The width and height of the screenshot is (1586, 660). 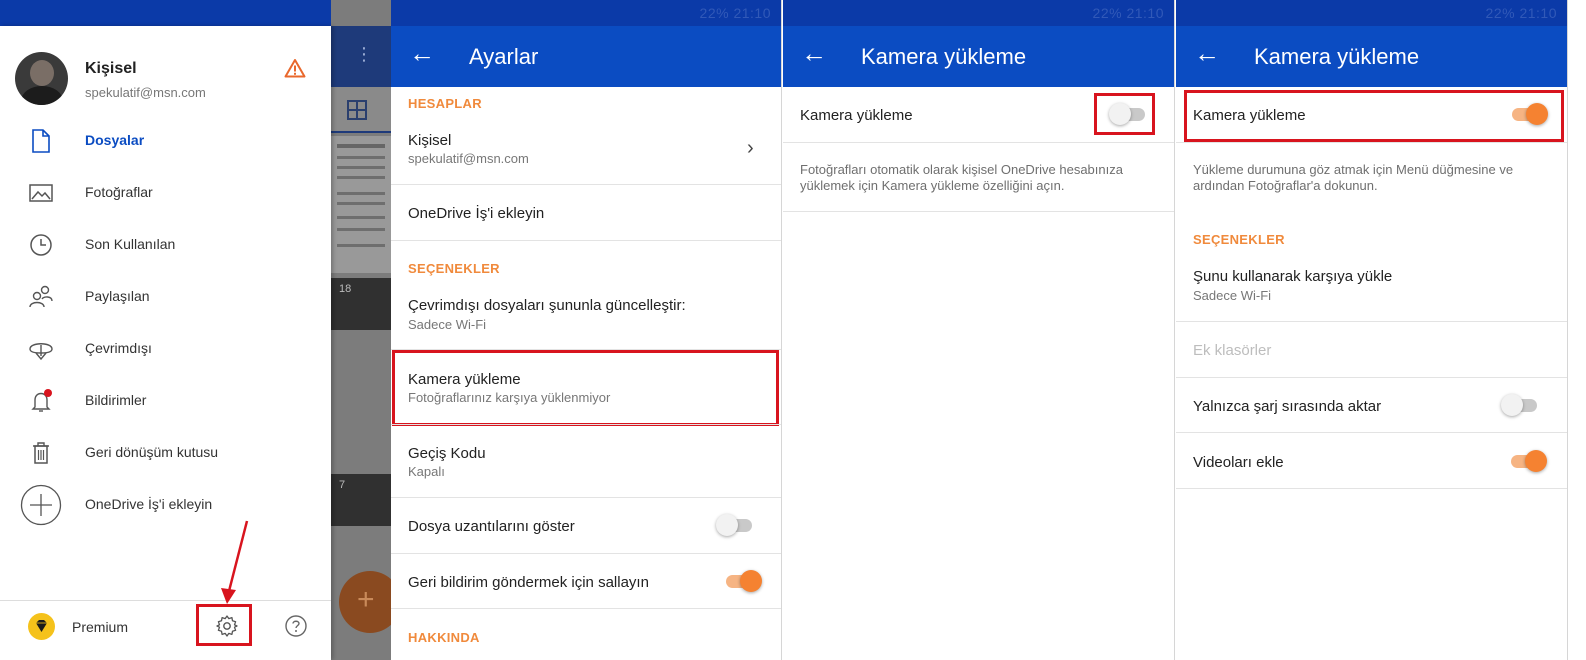 I want to click on setting-subtitle: spekulatif@msn.com, so click(x=468, y=158).